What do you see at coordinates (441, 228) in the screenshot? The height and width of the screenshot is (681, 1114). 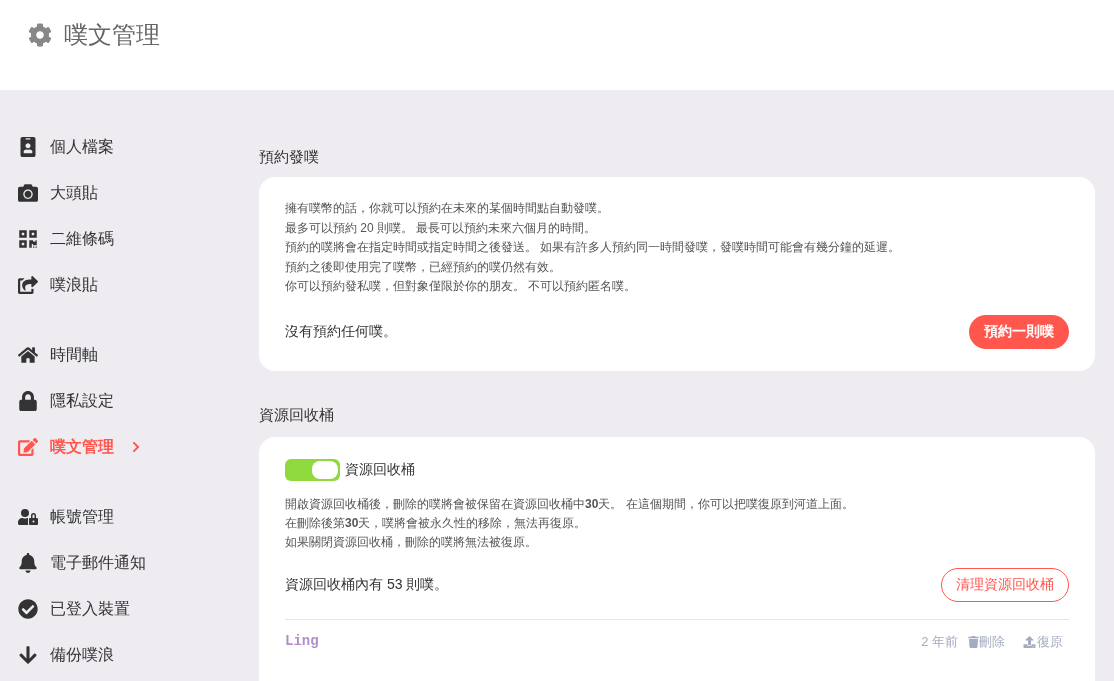 I see `description-text: 最多可以預約 20 則噗。 最長可以預約未來六個月的時間。` at bounding box center [441, 228].